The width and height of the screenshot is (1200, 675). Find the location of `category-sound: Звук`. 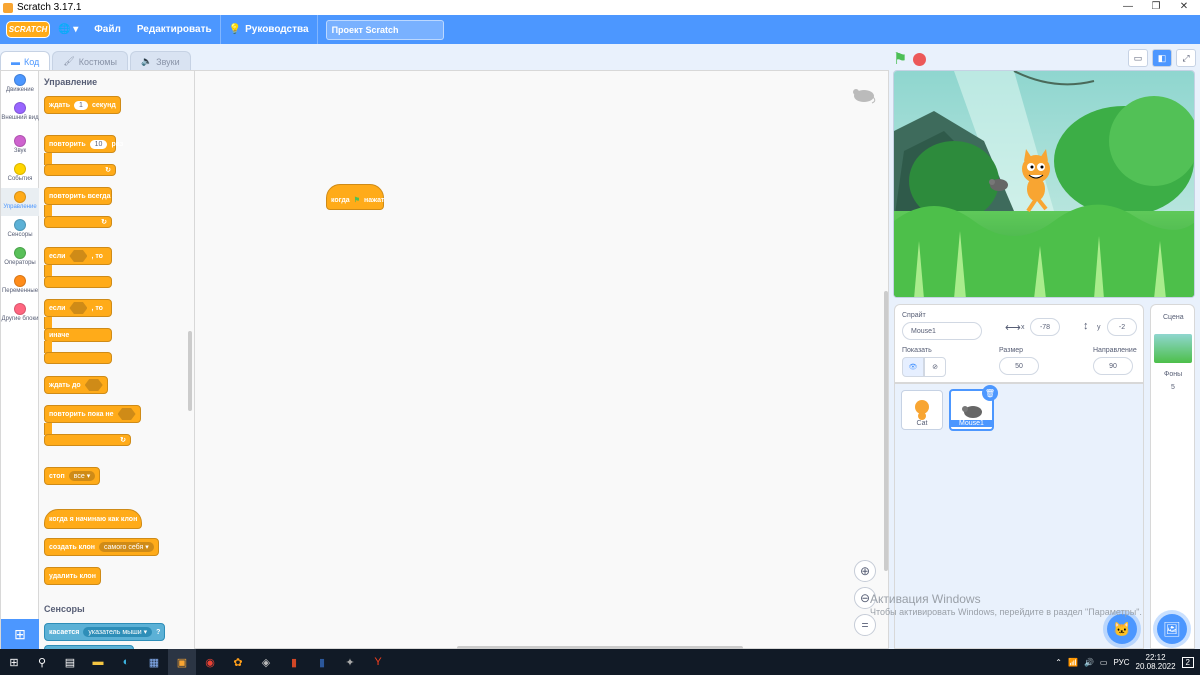

category-sound: Звук is located at coordinates (20, 146).